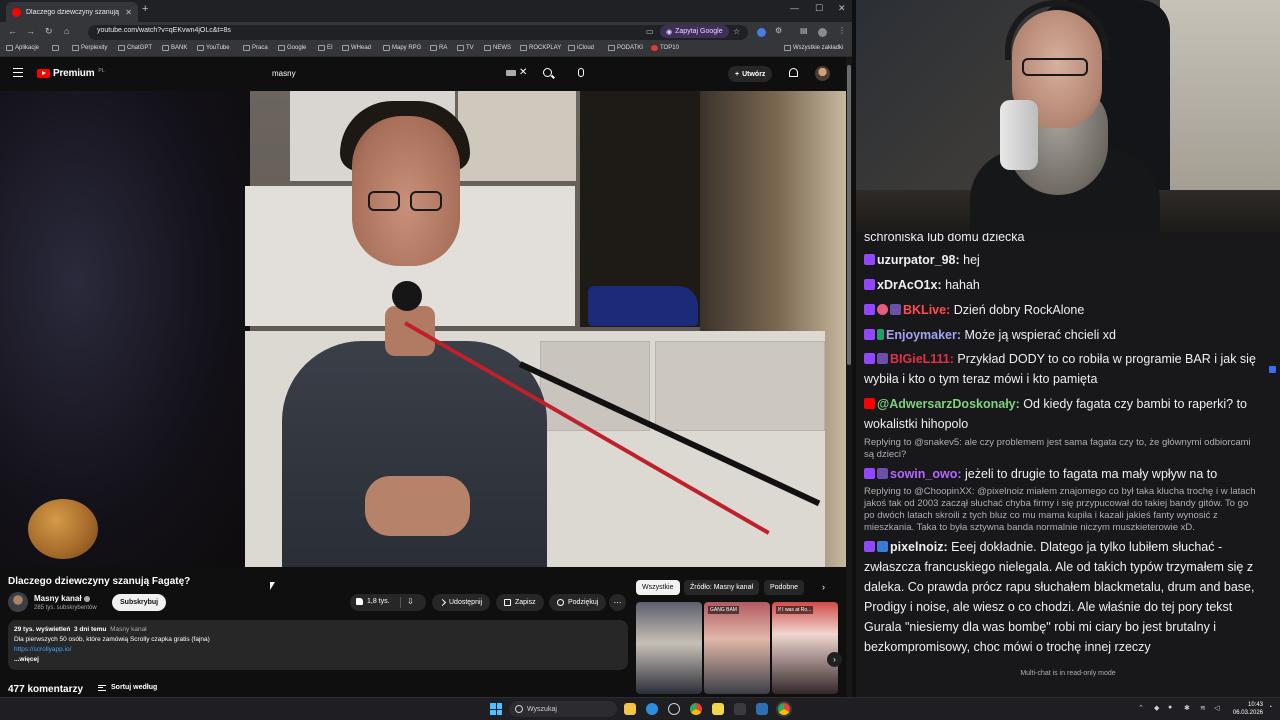 The image size is (1280, 720). I want to click on cast-icon: ▭, so click(650, 31).